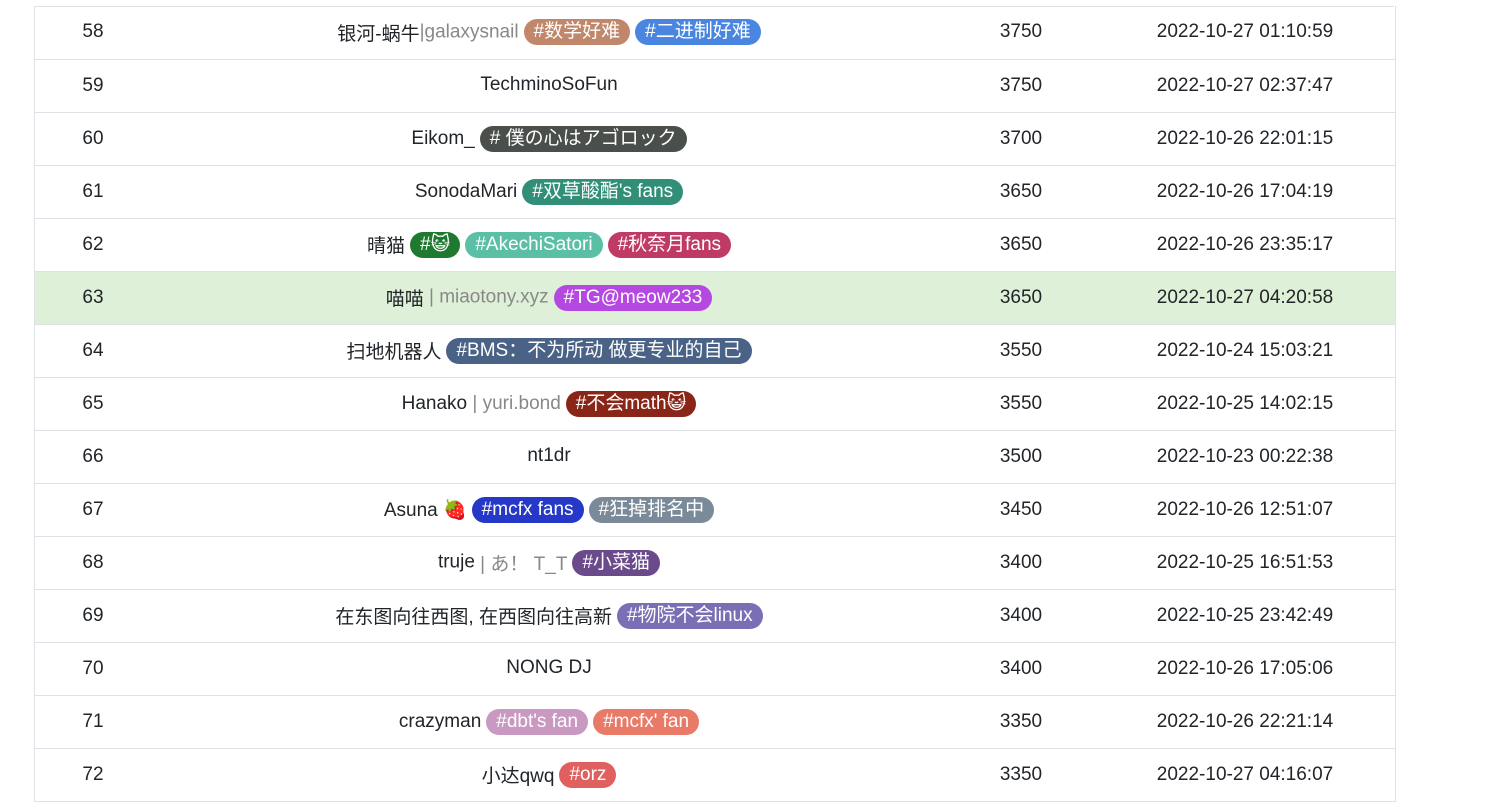 This screenshot has width=1485, height=809. I want to click on user-cell: SonodaMari #双草酸酯's fans, so click(549, 192).